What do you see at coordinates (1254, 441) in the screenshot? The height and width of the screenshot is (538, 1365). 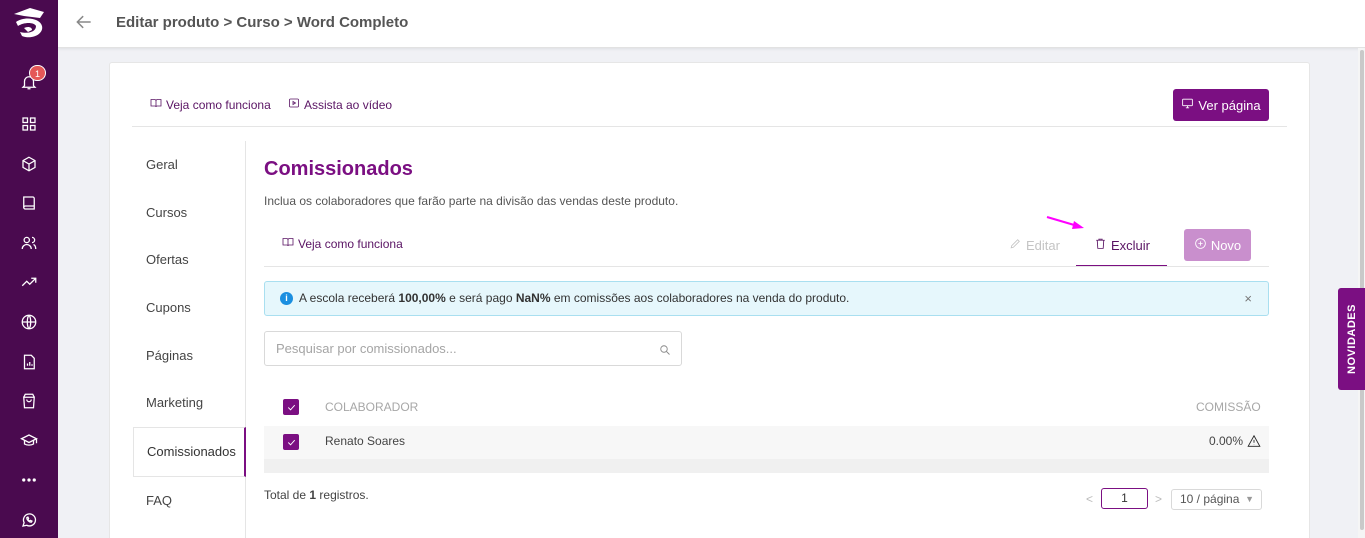 I see `warning-icon` at bounding box center [1254, 441].